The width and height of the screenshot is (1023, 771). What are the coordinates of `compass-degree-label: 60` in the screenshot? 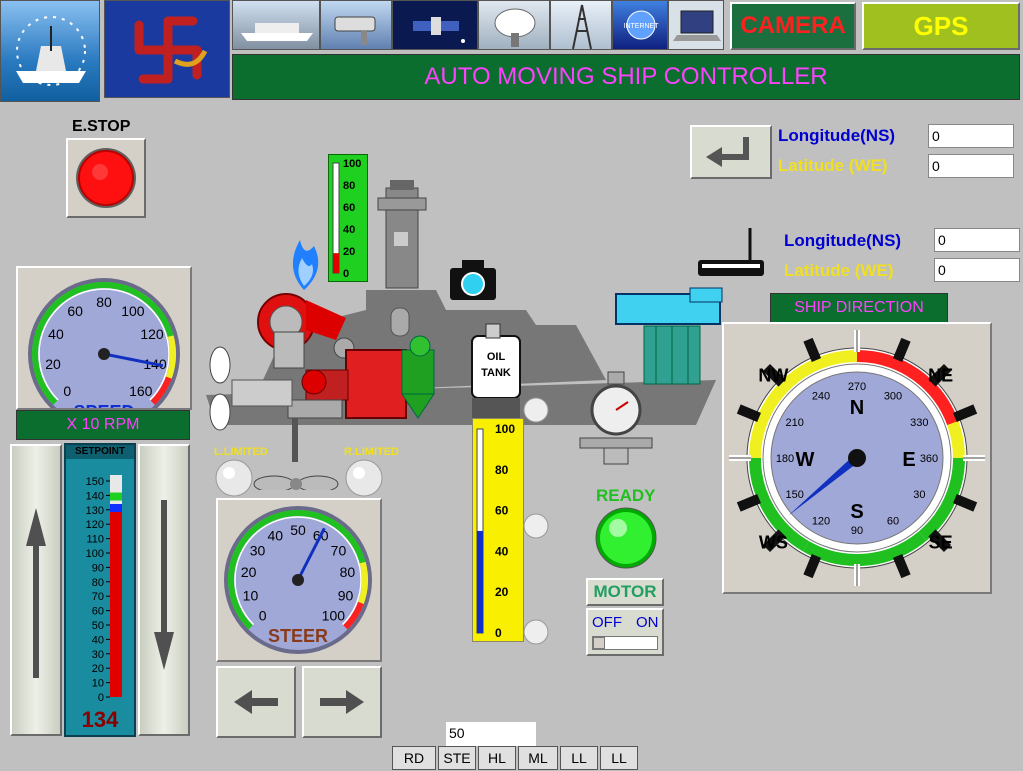 It's located at (893, 521).